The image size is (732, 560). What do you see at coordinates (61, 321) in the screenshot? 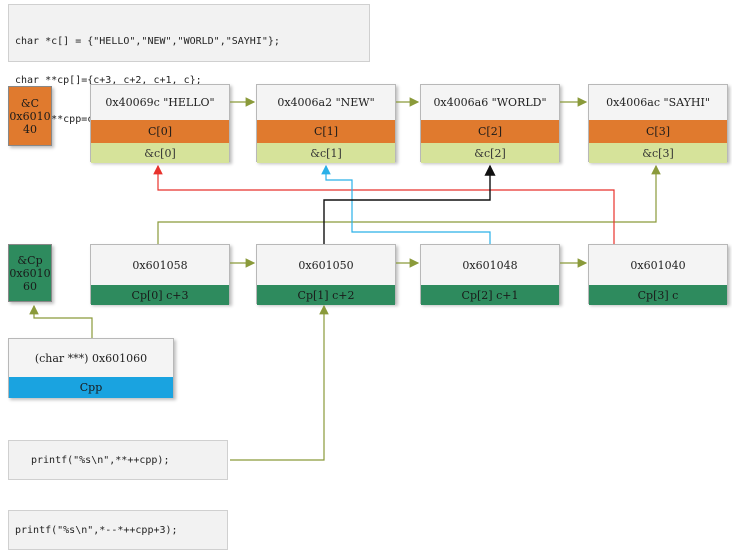
I see `arrow-cpp-to-addr-cp` at bounding box center [61, 321].